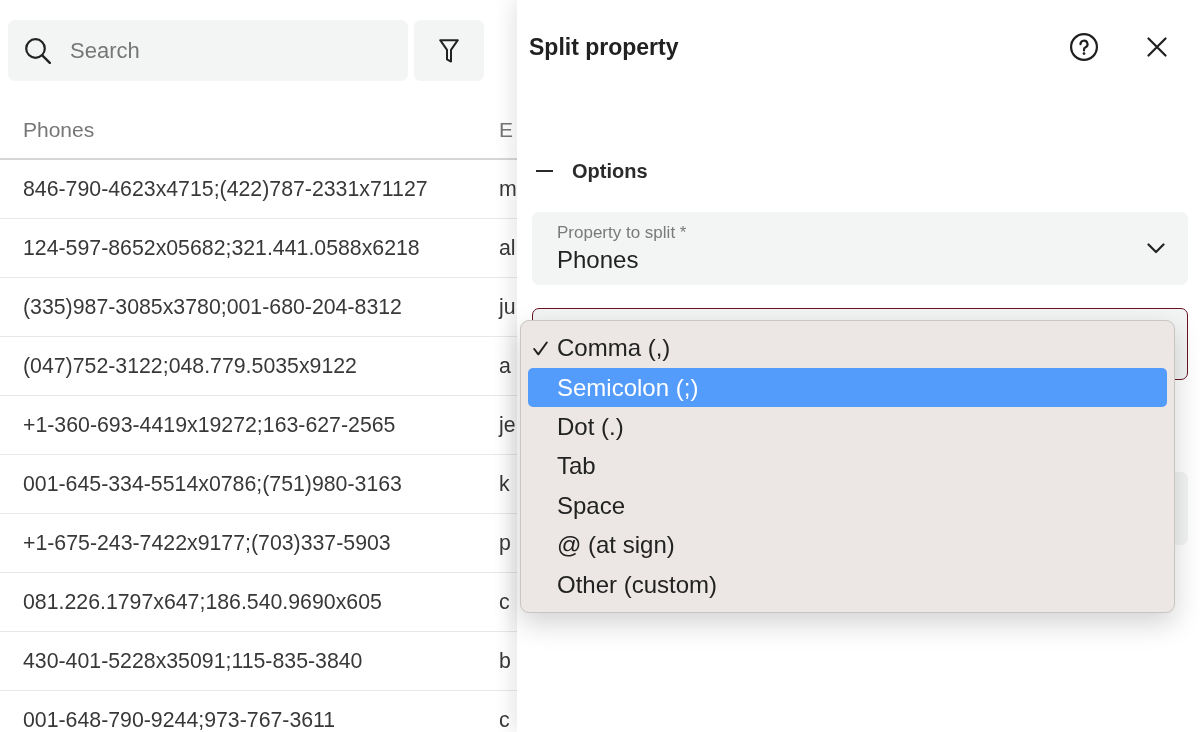  Describe the element at coordinates (225, 189) in the screenshot. I see `table-cell: 846-790-4623x4715;(422)787-2331x71127` at that location.